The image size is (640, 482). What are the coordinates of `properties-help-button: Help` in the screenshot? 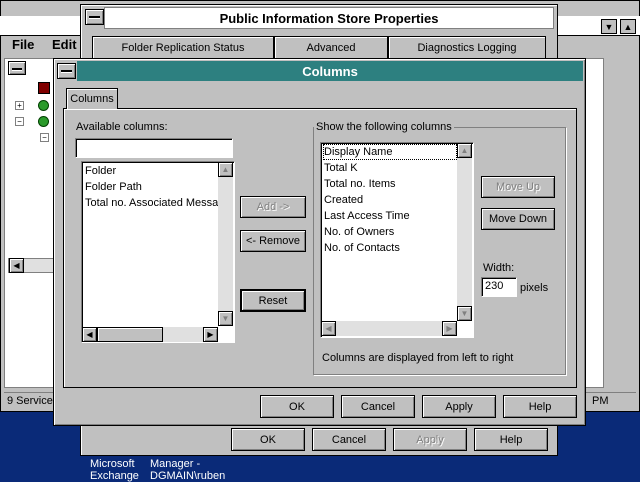 It's located at (511, 439).